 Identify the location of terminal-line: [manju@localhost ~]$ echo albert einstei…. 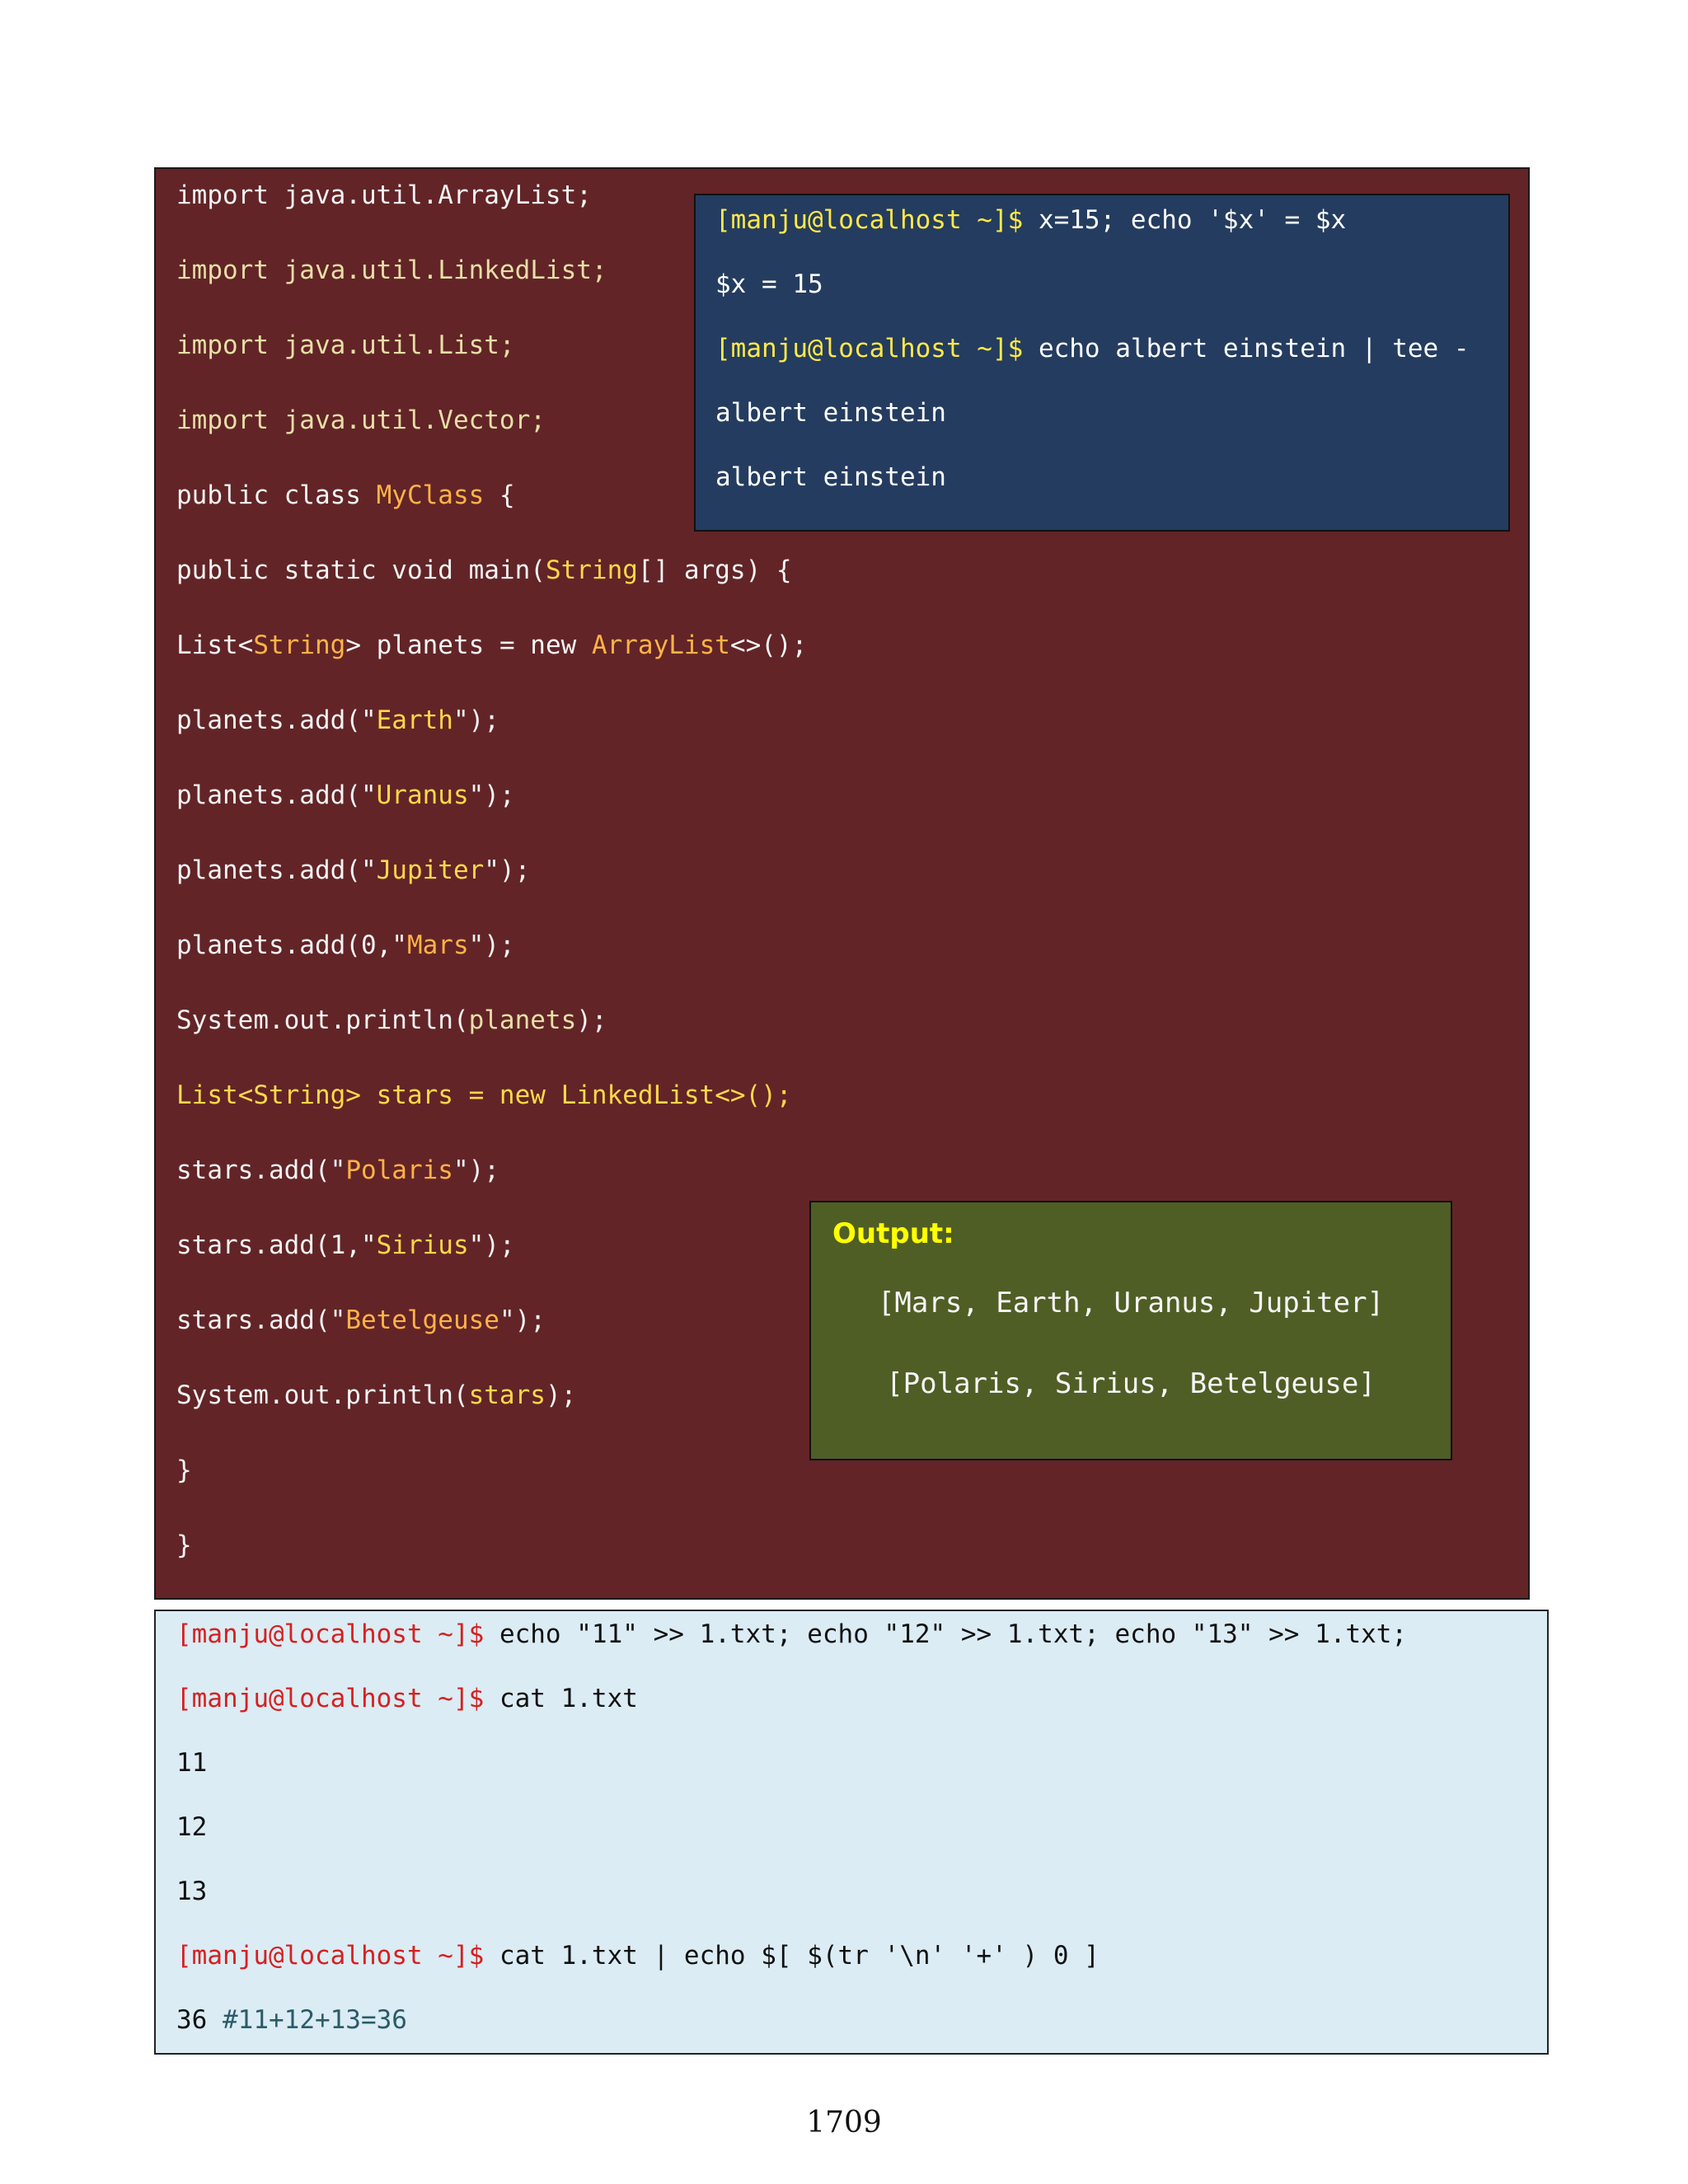
(1093, 348).